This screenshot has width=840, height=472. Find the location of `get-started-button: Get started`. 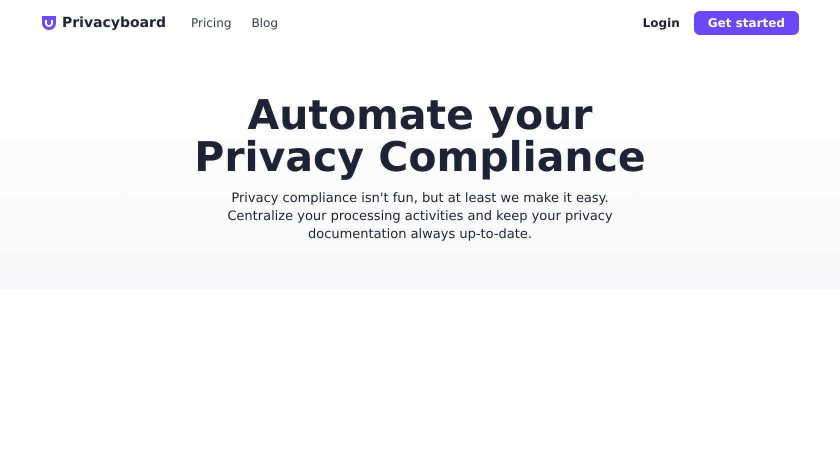

get-started-button: Get started is located at coordinates (746, 23).